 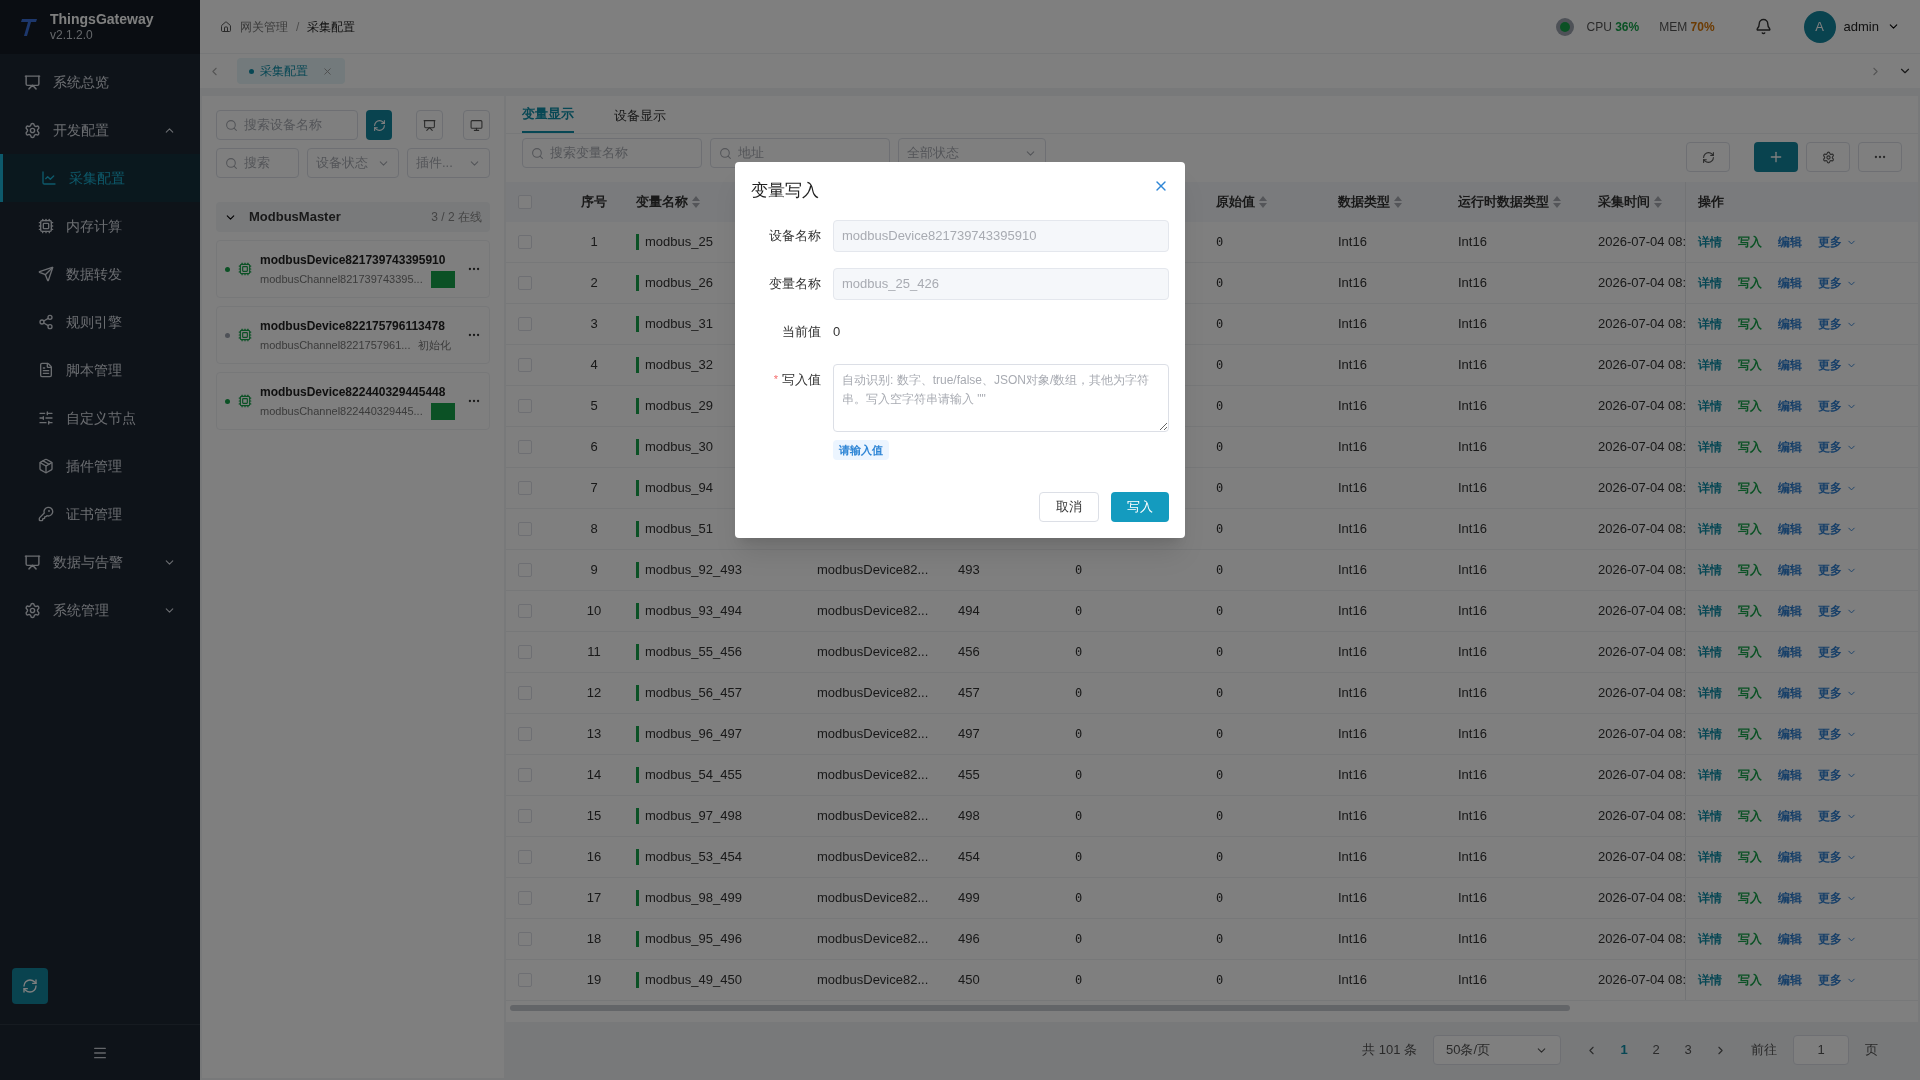 I want to click on submenu-item: 脚本管理, so click(x=100, y=370).